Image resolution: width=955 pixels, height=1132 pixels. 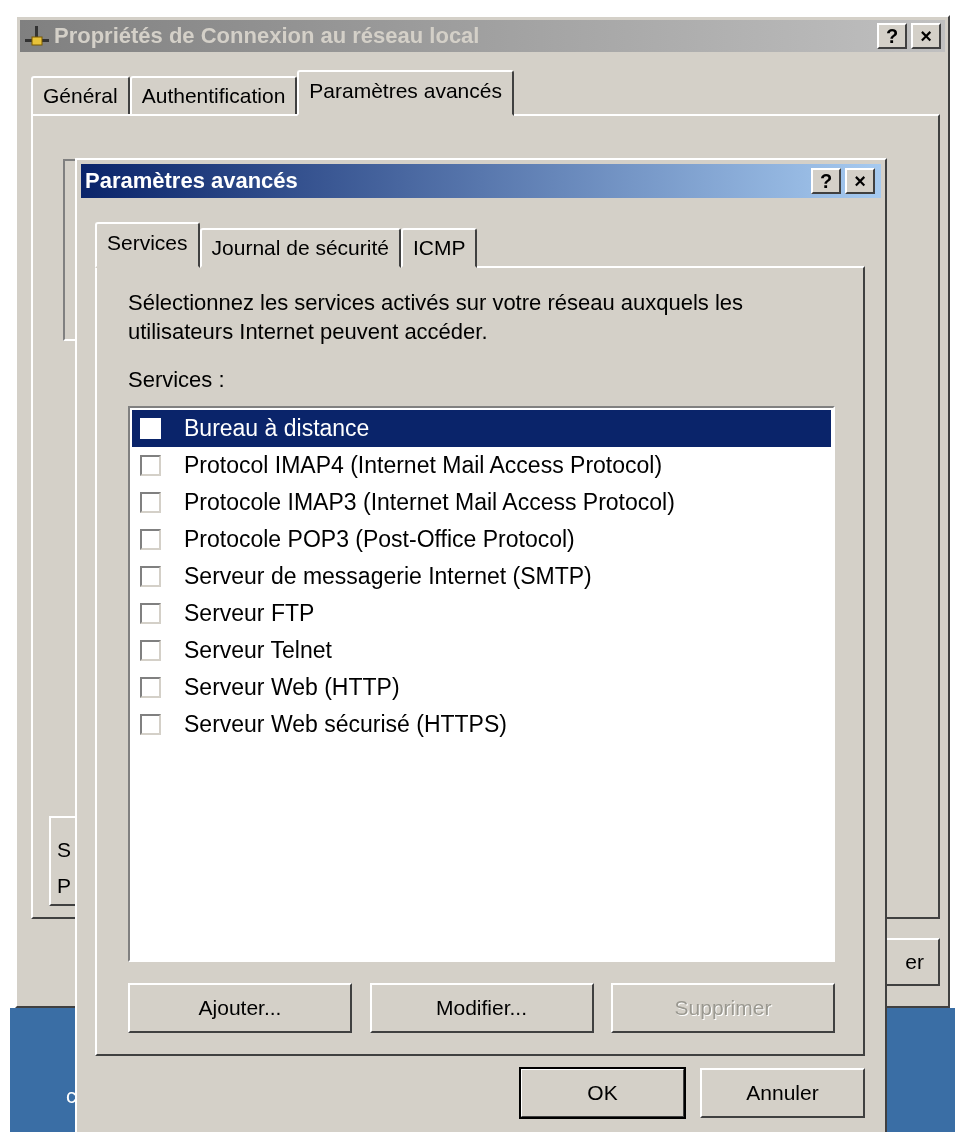 What do you see at coordinates (439, 248) in the screenshot?
I see `tab: ICMP` at bounding box center [439, 248].